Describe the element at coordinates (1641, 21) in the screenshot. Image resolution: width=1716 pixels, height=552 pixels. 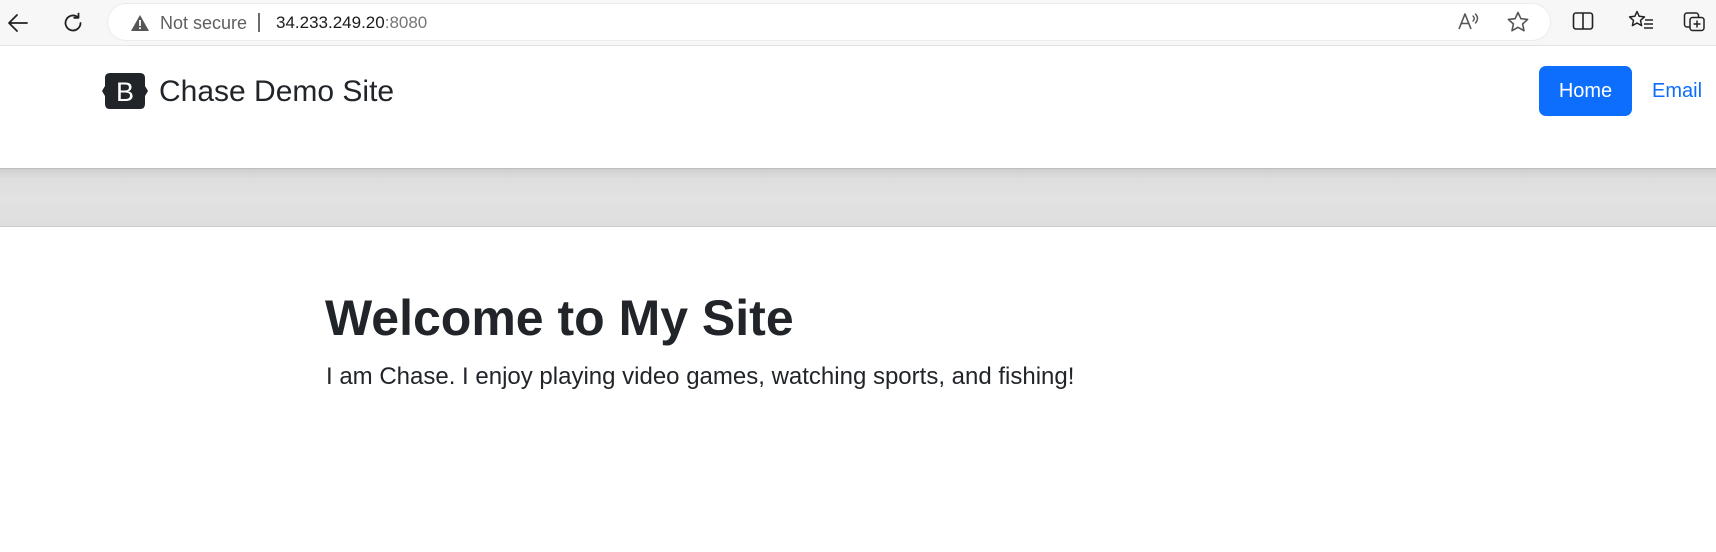
I see `favorites-icon` at that location.